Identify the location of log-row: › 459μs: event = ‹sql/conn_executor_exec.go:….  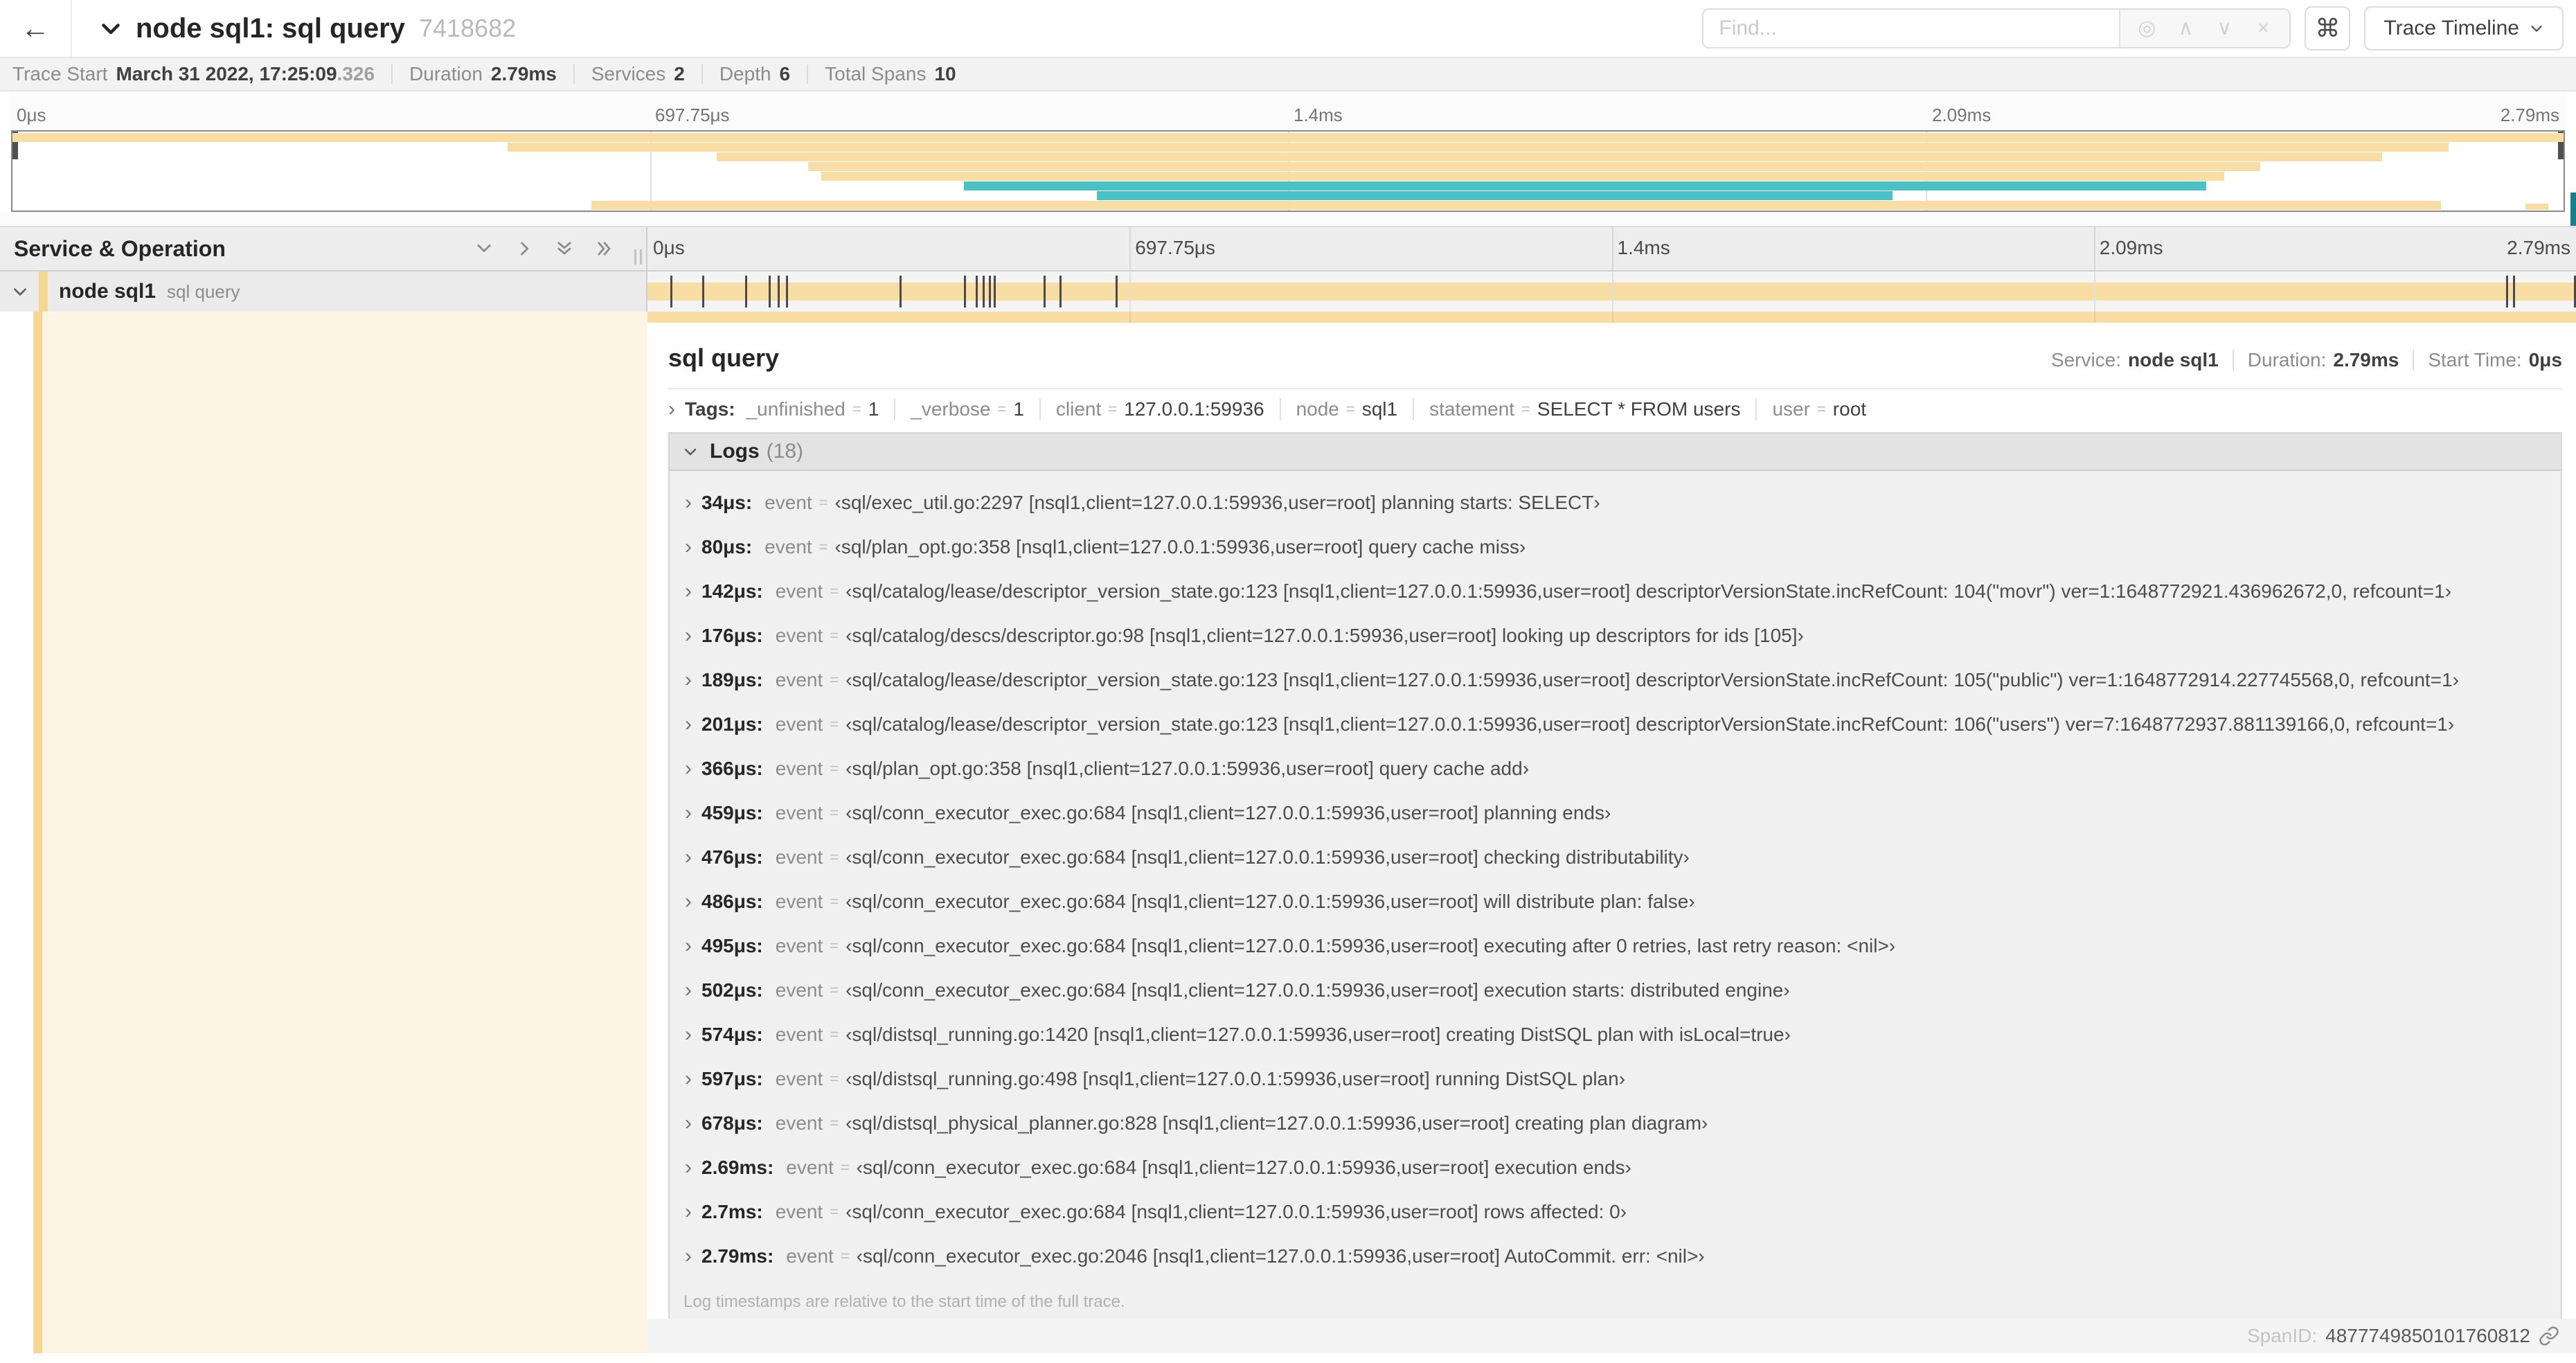
(1615, 813).